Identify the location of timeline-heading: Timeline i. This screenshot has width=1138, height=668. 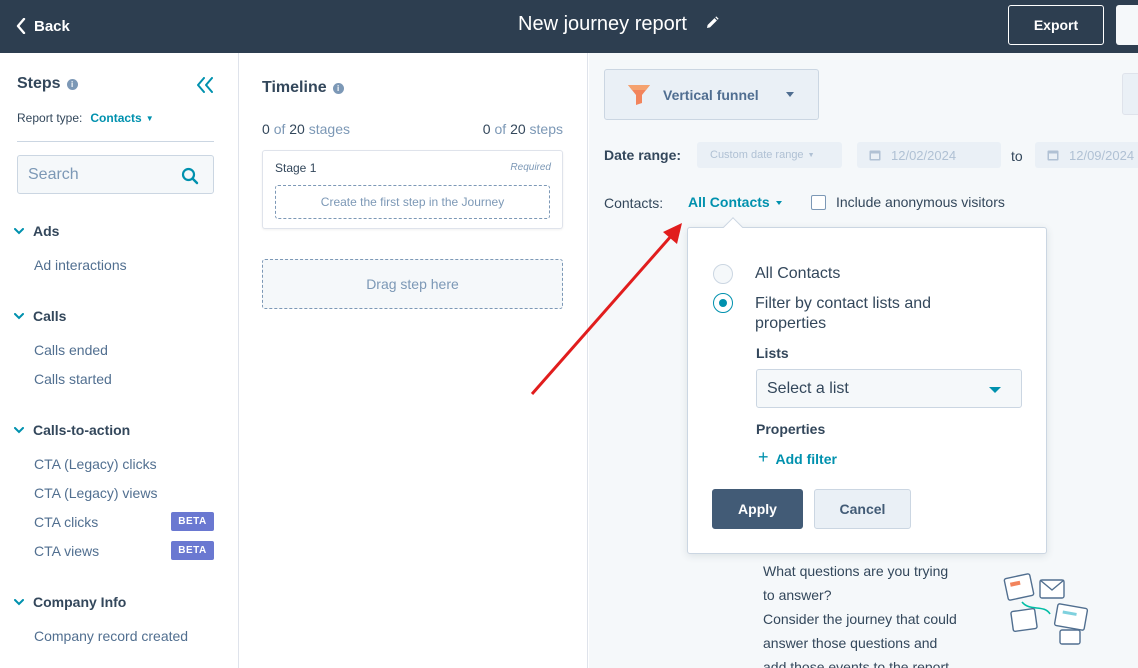
(303, 88).